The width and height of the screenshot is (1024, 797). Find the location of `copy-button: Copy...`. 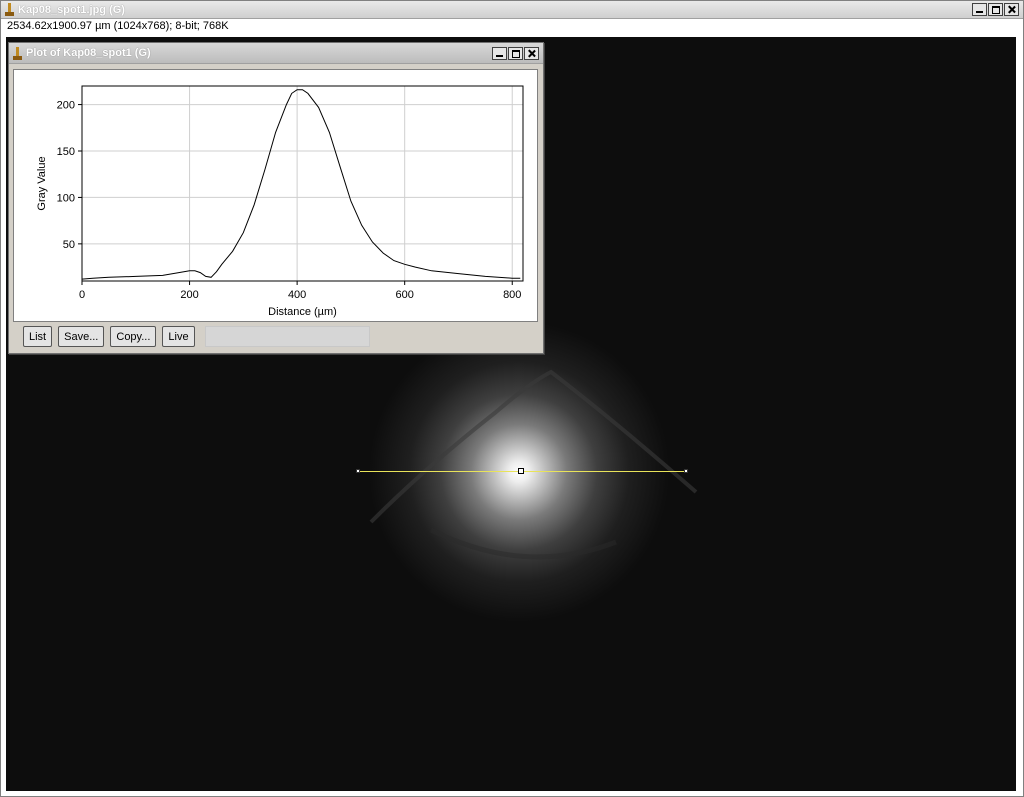

copy-button: Copy... is located at coordinates (133, 336).